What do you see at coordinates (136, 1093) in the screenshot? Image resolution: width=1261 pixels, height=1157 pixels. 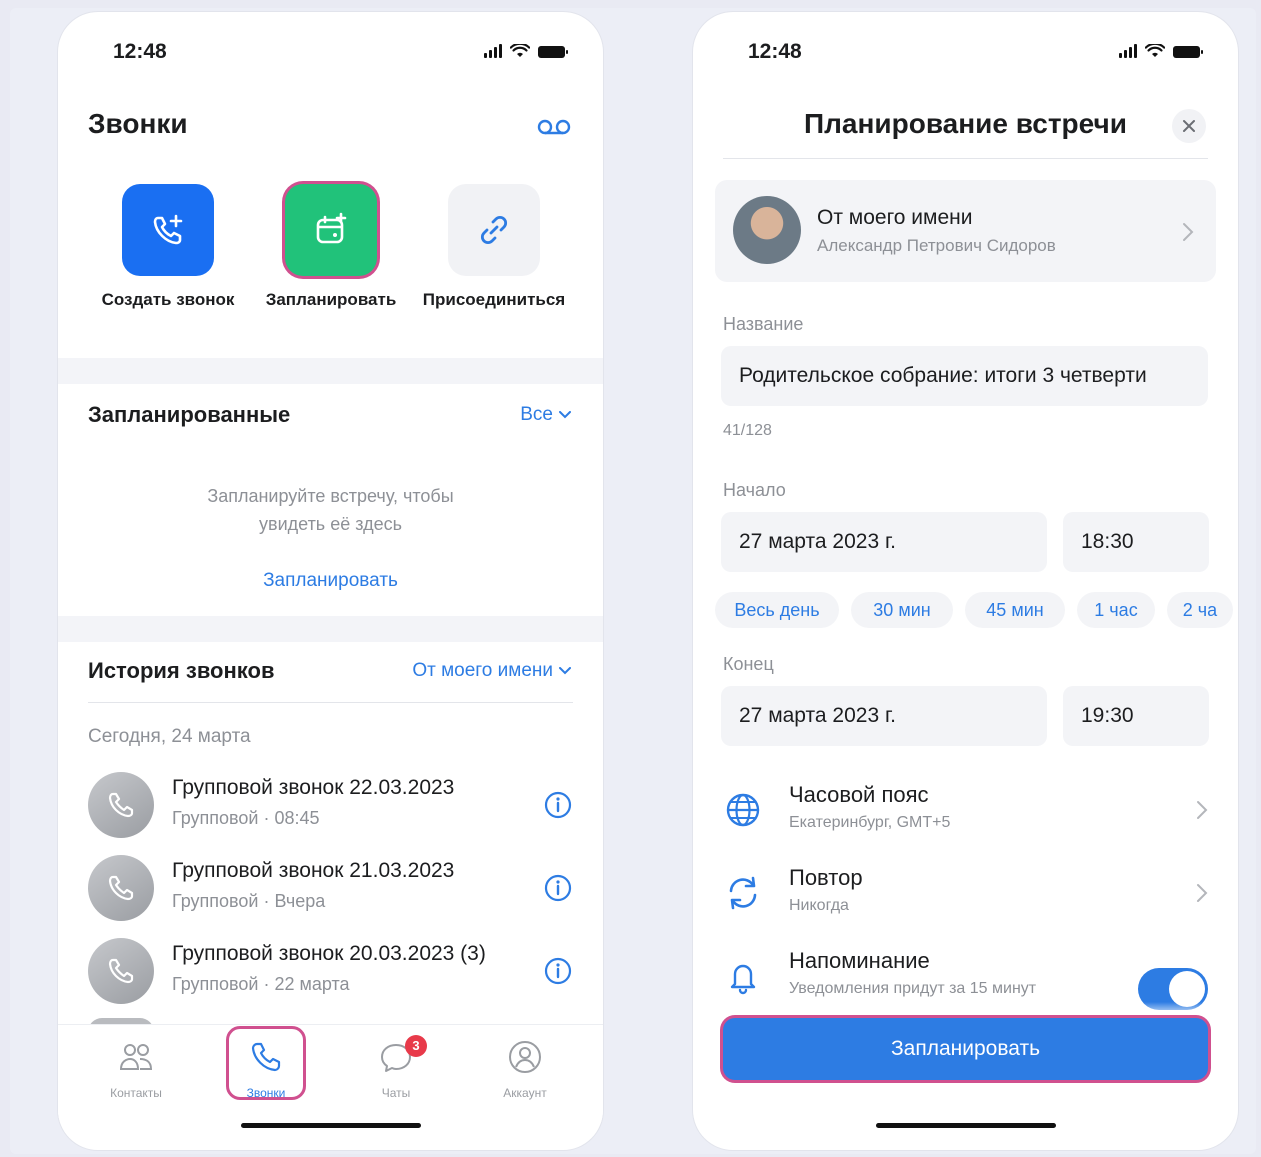 I see `tab-label: Контакты` at bounding box center [136, 1093].